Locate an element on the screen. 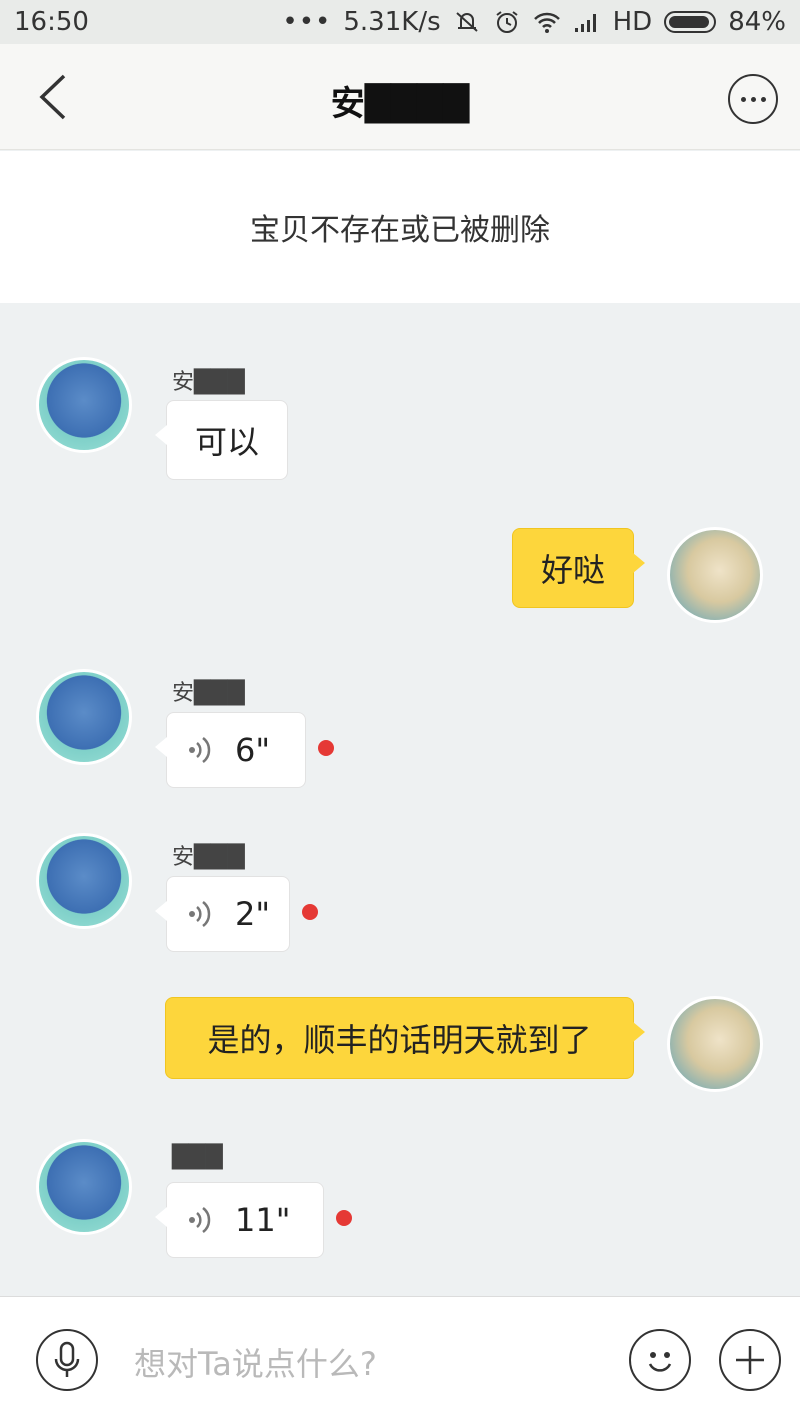  battery-icon is located at coordinates (690, 22).